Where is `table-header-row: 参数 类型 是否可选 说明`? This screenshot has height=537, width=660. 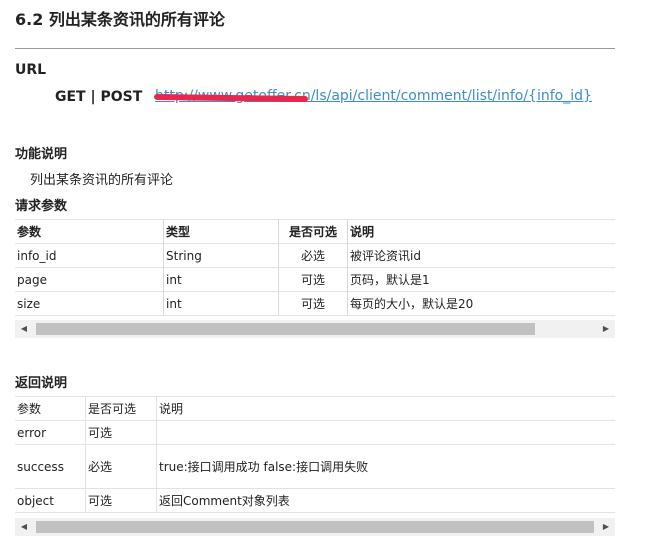
table-header-row: 参数 类型 是否可选 说明 is located at coordinates (315, 231).